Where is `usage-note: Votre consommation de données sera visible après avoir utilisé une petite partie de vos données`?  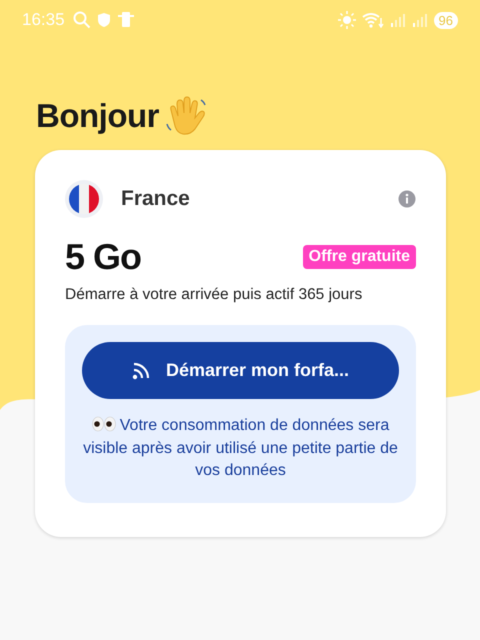 usage-note: Votre consommation de données sera visible après avoir utilisé une petite partie de vos données is located at coordinates (240, 448).